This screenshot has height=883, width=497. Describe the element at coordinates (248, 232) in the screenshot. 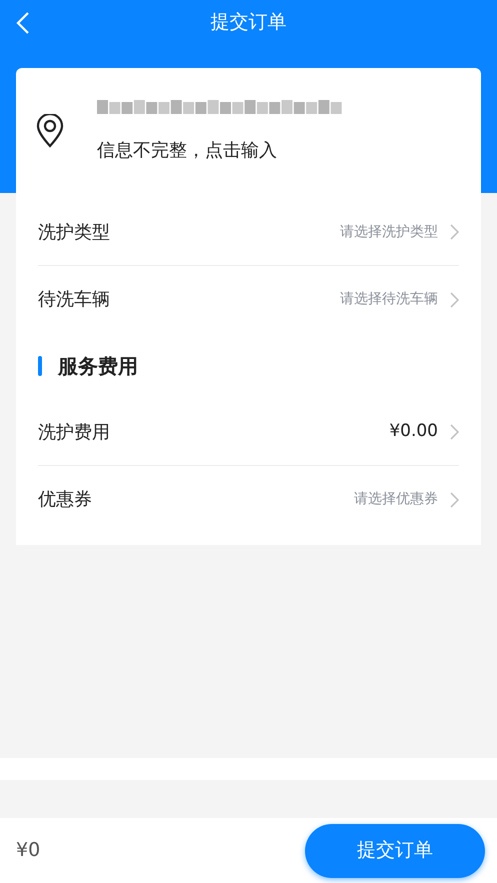

I see `list-row: 洗护类型 请选择洗护类型` at that location.